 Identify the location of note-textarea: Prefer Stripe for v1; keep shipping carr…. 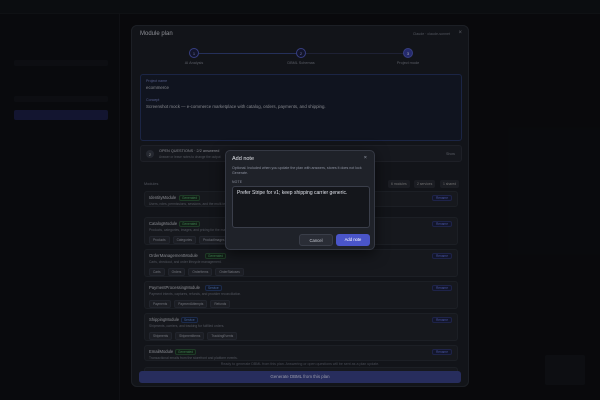
(301, 207).